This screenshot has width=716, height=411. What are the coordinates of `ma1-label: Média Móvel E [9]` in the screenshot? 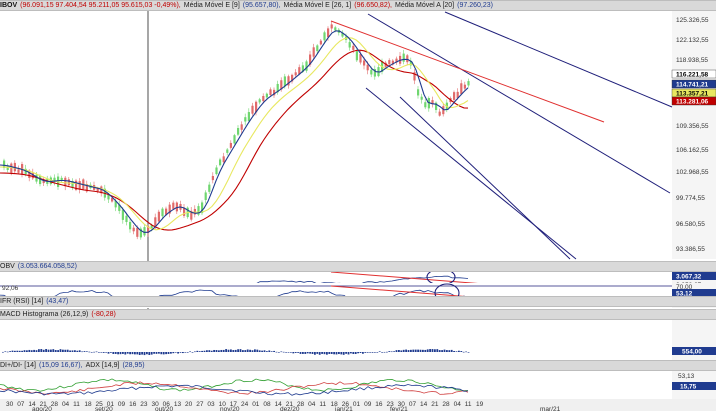 It's located at (212, 5).